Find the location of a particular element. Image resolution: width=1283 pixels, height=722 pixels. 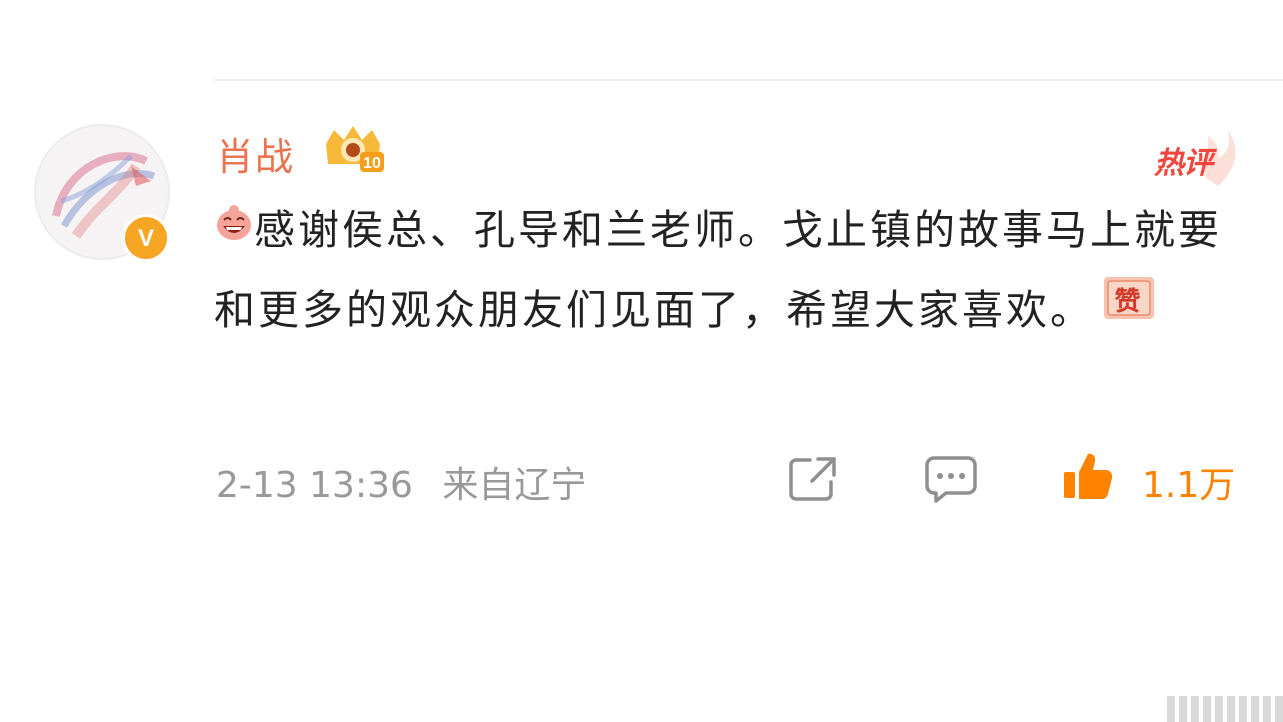

decorative-bars is located at coordinates (1225, 709).